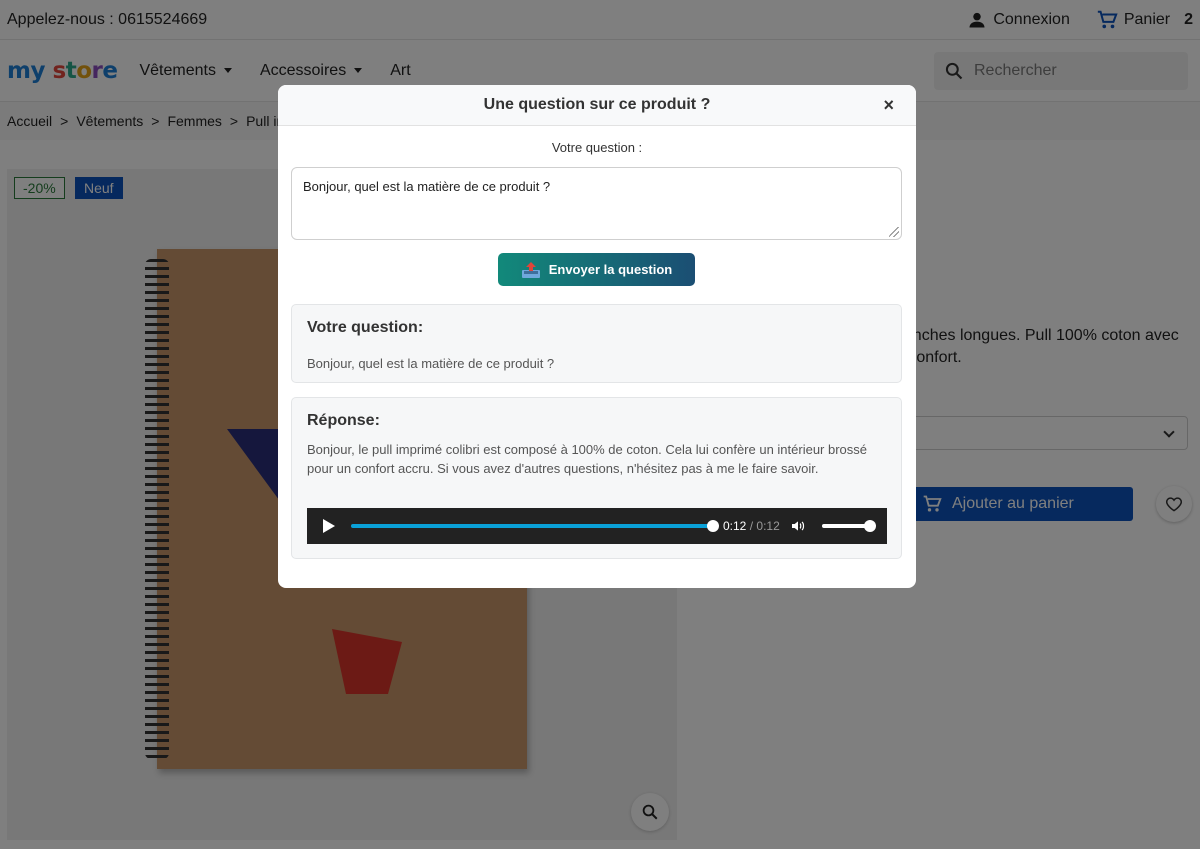 The image size is (1200, 849). I want to click on resize-handle-icon, so click(894, 232).